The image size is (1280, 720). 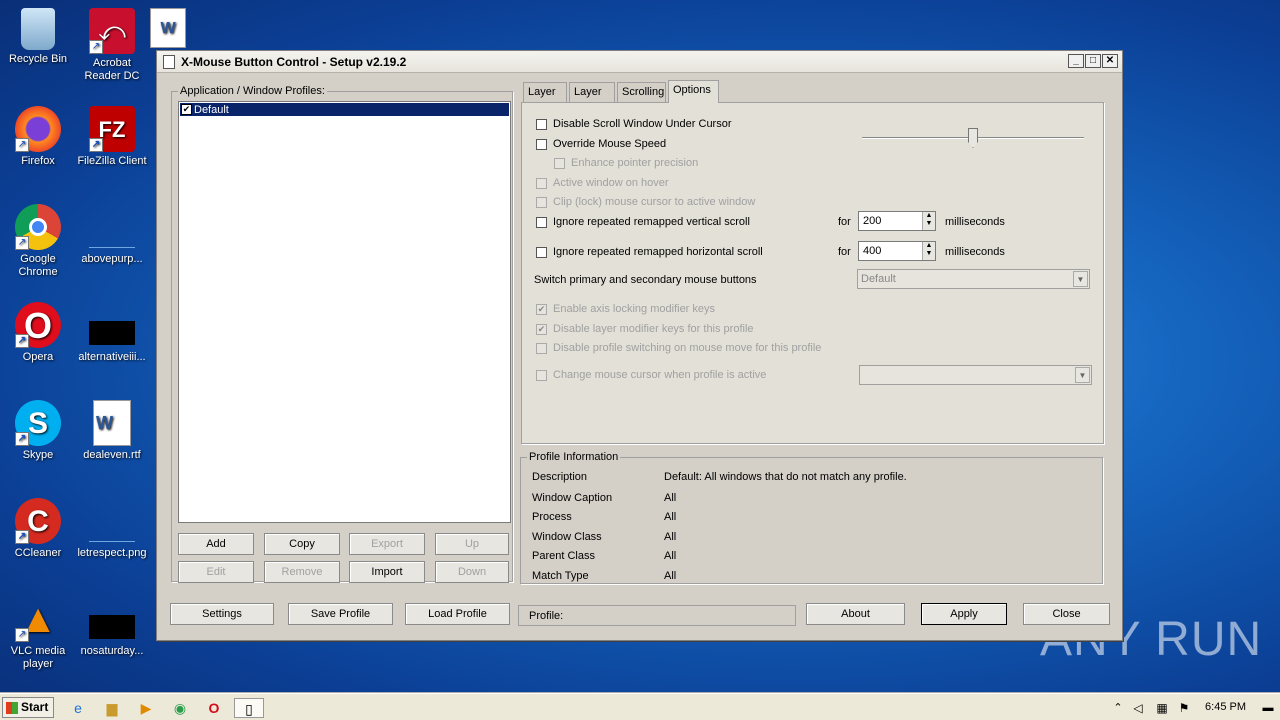 I want to click on about-button: About, so click(x=855, y=614).